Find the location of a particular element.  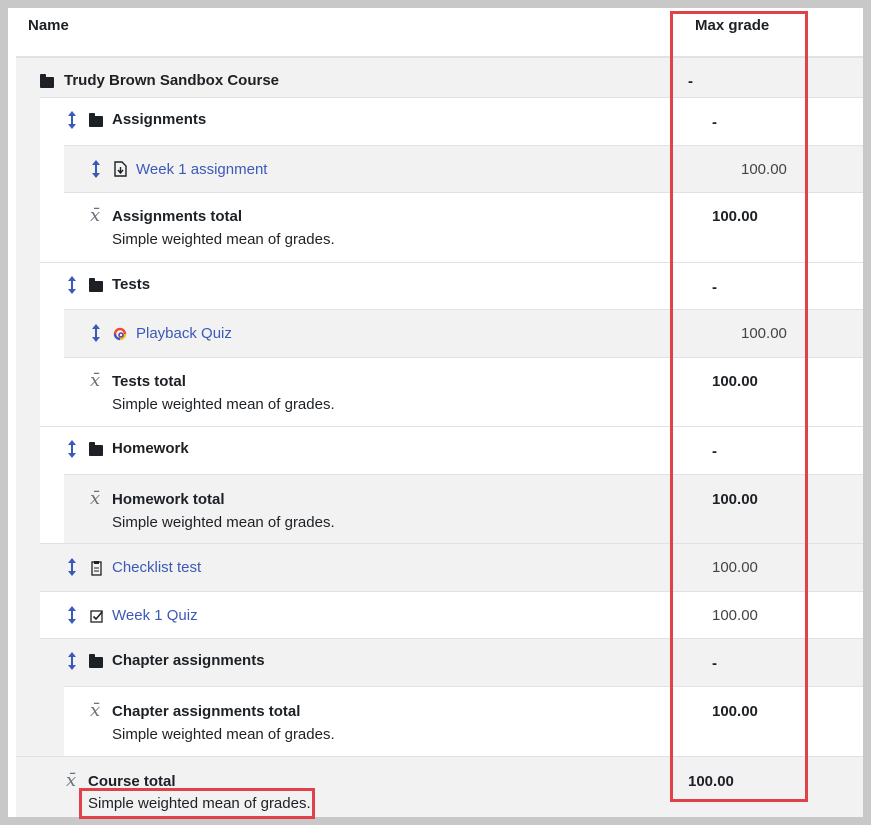

checklist-icon is located at coordinates (96, 568).